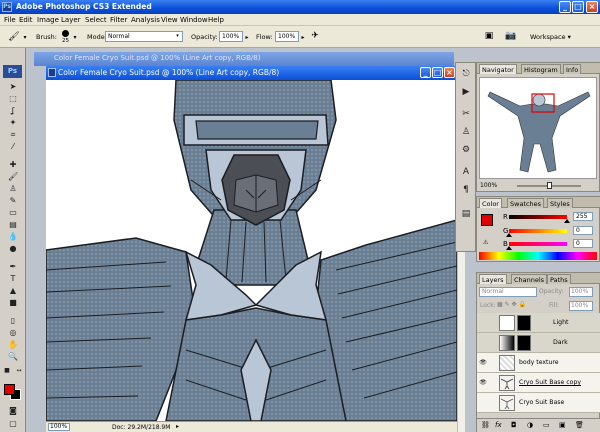  I want to click on navigator-preview, so click(538, 128).